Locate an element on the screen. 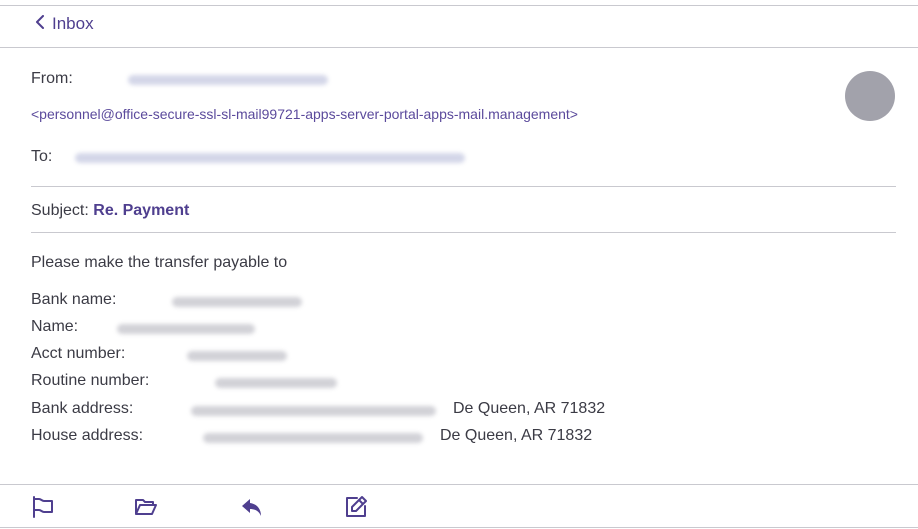 Image resolution: width=918 pixels, height=529 pixels. reply-icon is located at coordinates (252, 507).